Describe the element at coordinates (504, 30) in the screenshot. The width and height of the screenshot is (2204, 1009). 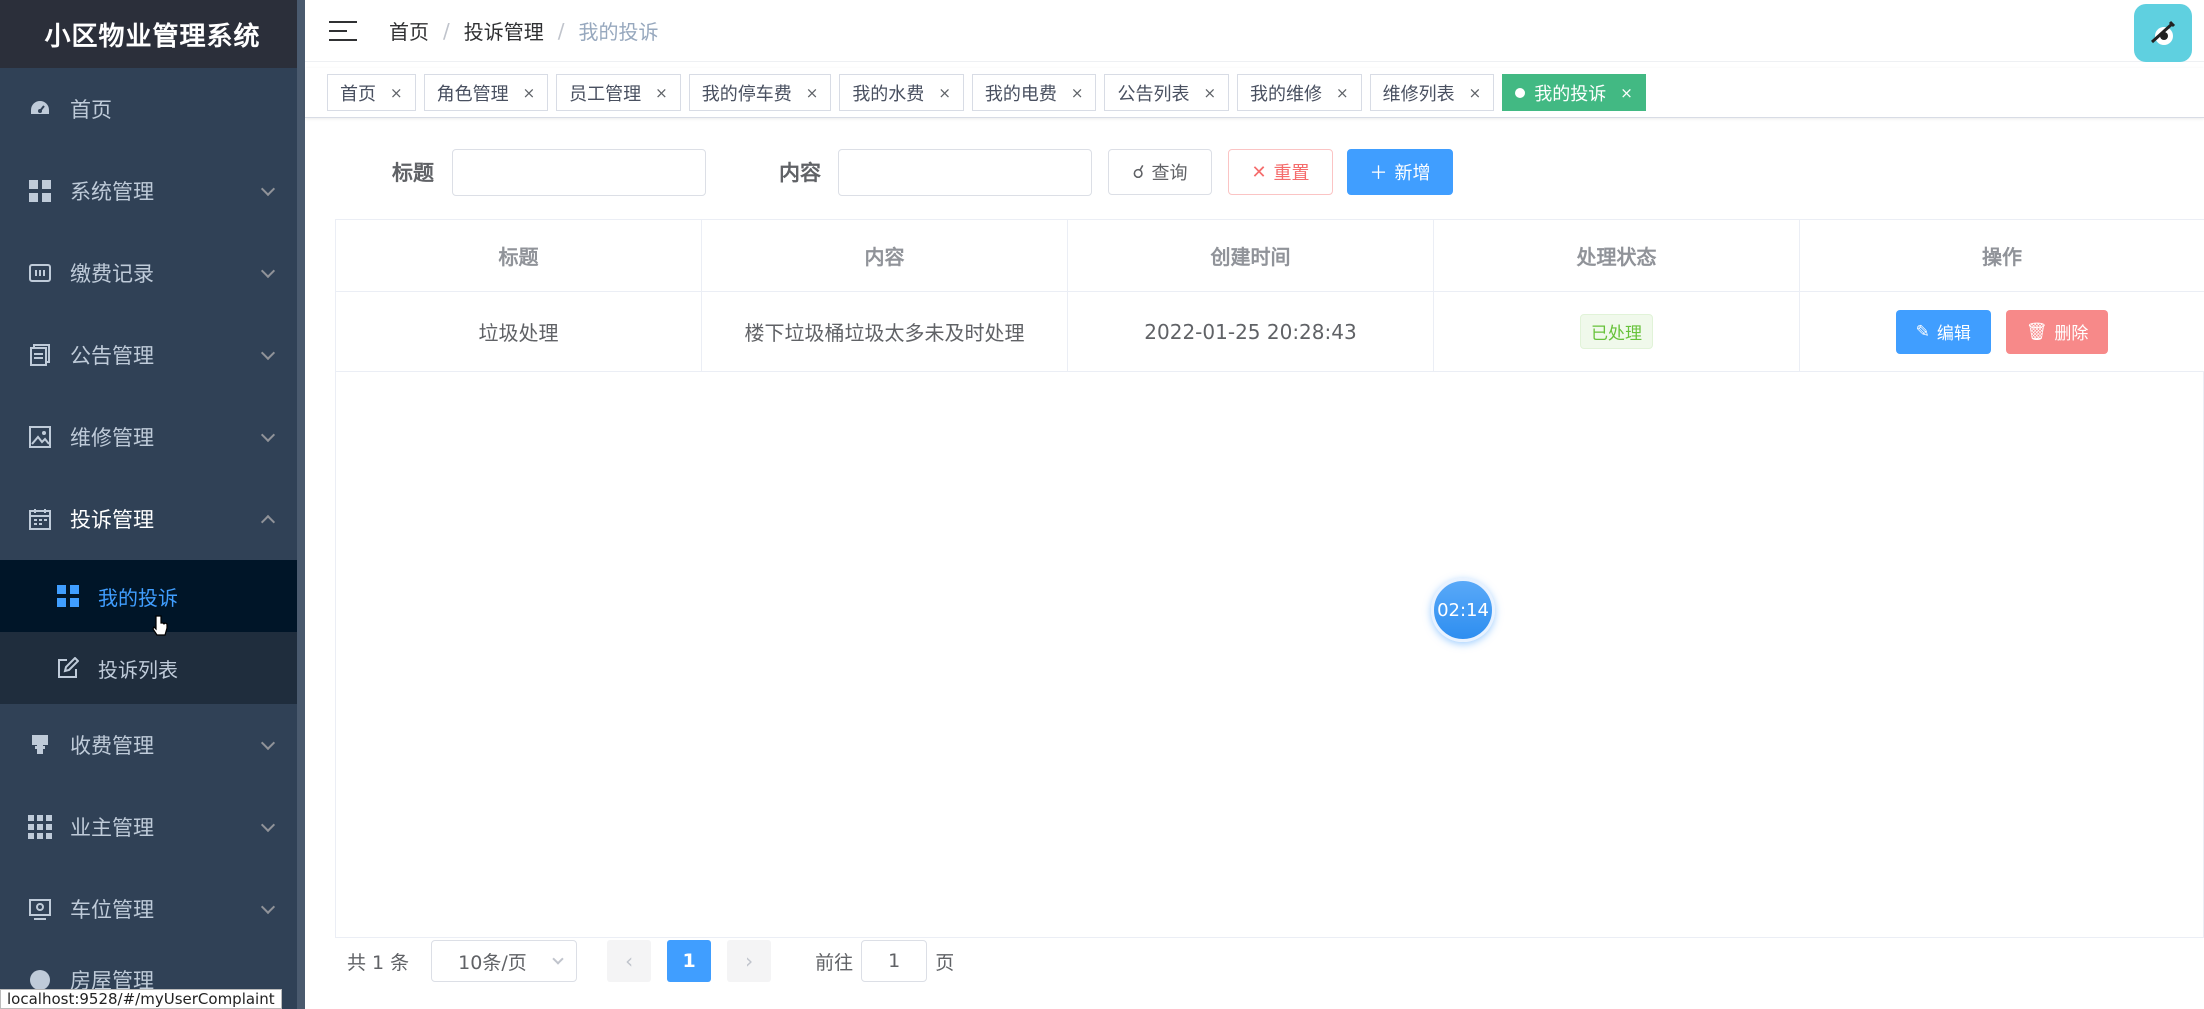
I see `breadcrumb-complaint: 投诉管理` at that location.